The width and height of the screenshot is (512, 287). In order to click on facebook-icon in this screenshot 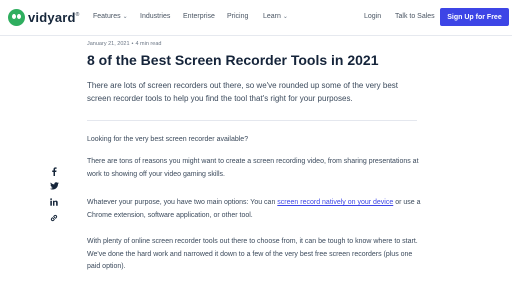, I will do `click(54, 171)`.